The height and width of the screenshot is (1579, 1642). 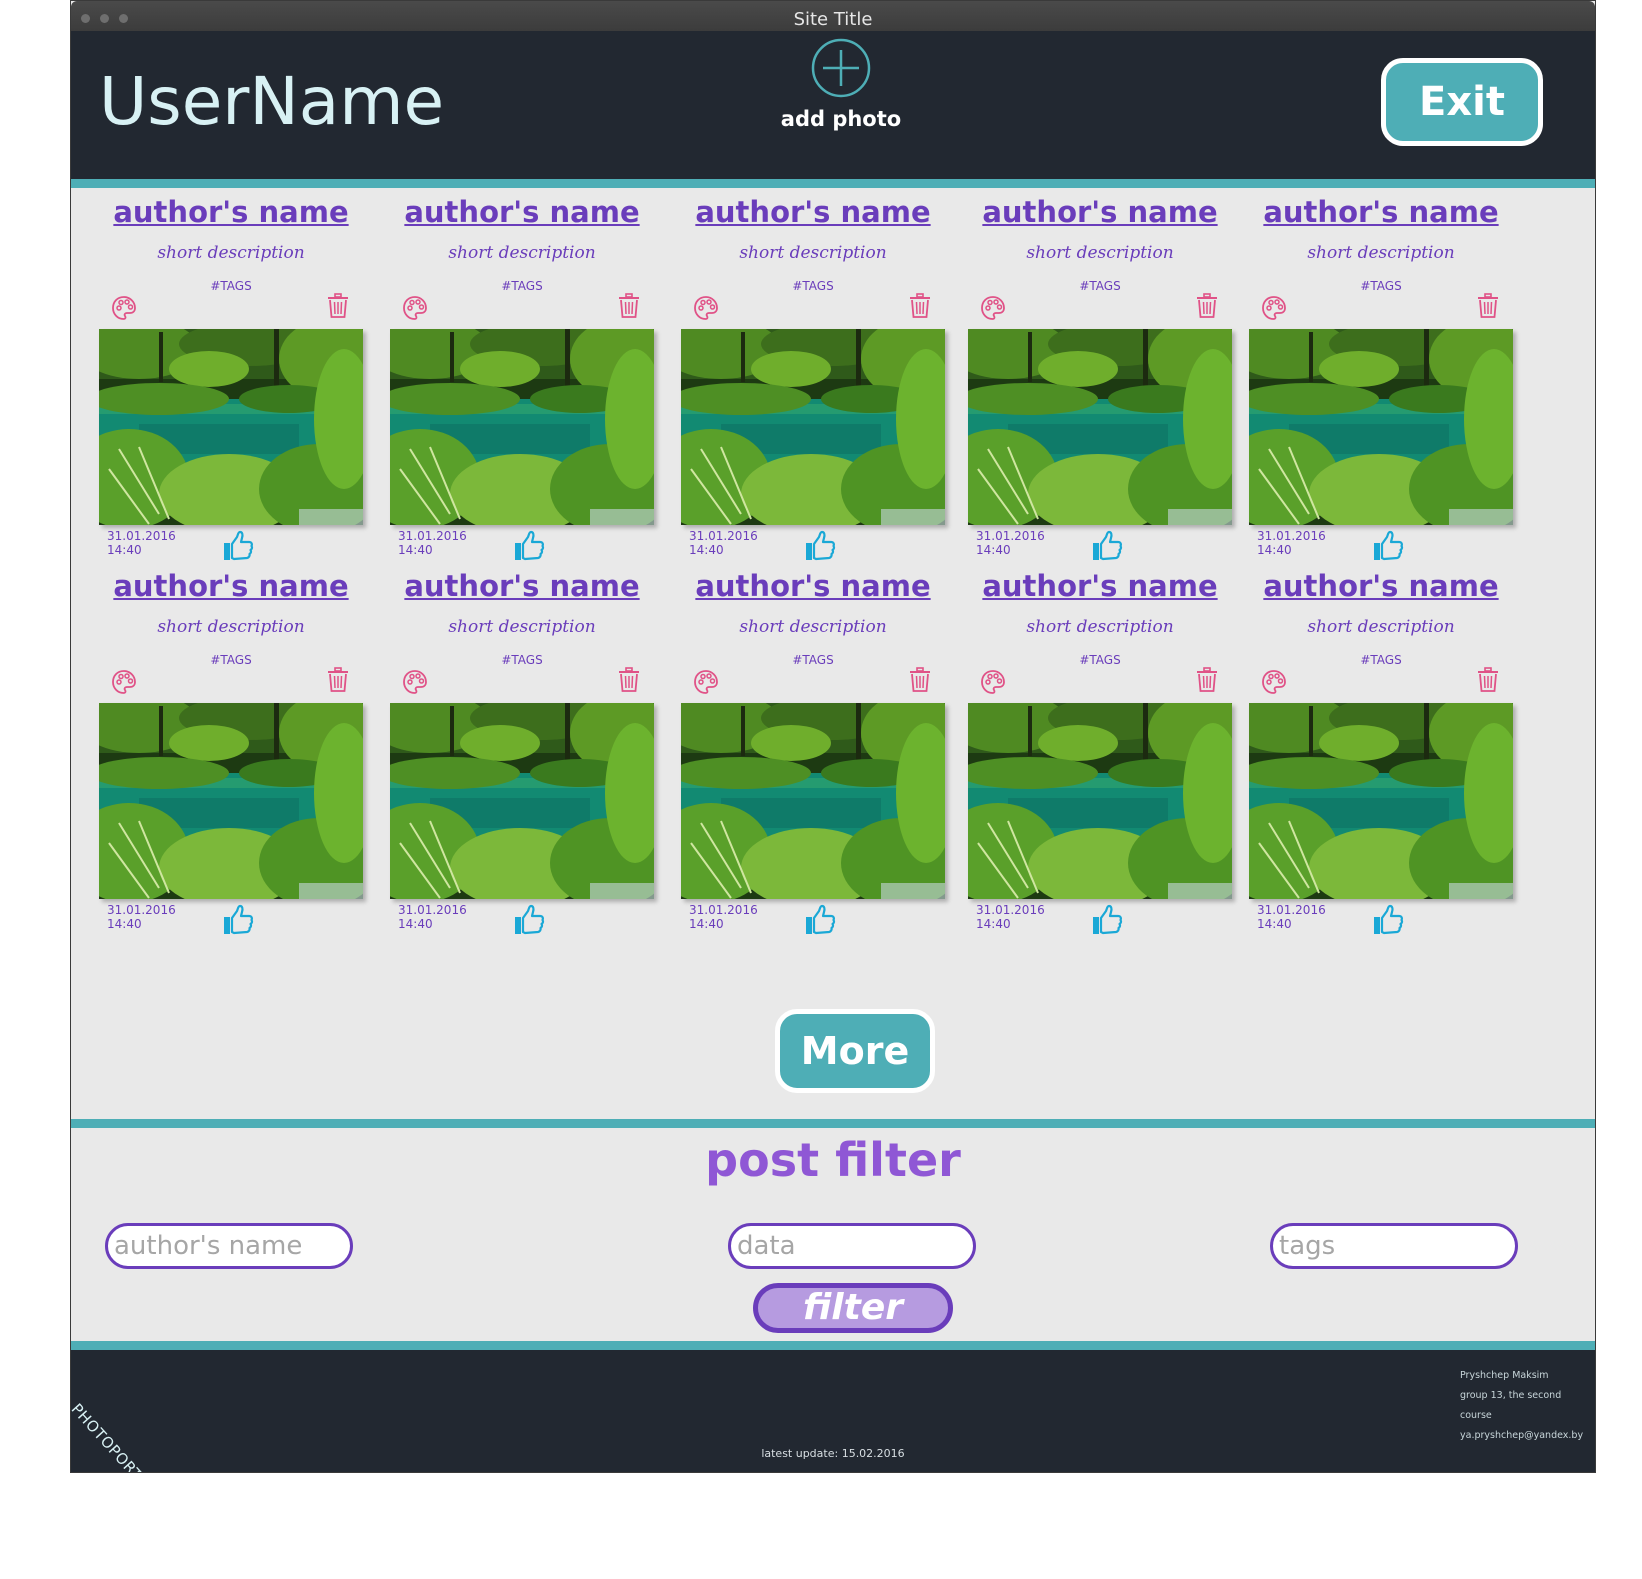 I want to click on header-divider, so click(x=833, y=183).